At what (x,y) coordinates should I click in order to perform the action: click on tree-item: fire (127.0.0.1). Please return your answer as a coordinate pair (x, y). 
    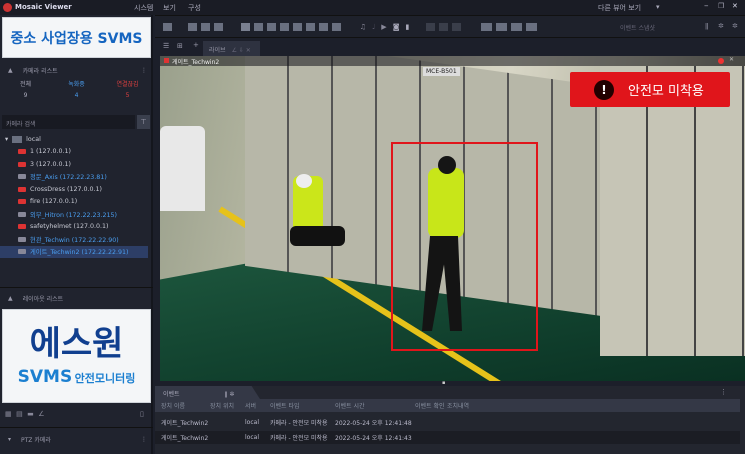
    Looking at the image, I should click on (74, 202).